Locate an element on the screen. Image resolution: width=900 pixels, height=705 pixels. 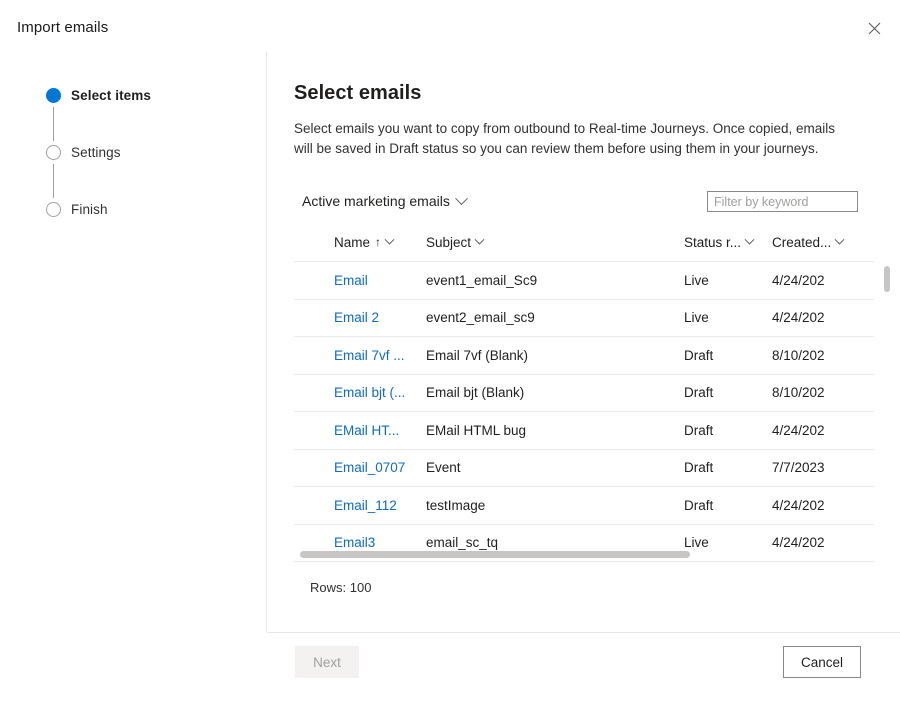
table-row: Email 2 event2_email_sc9 Live 4/24/202 is located at coordinates (584, 318).